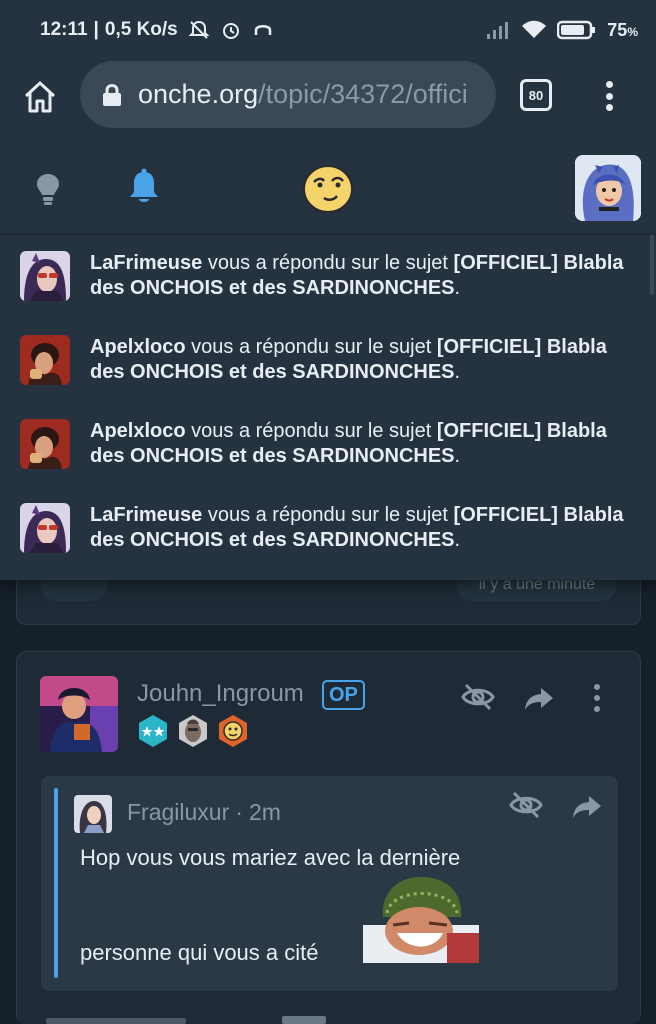 The height and width of the screenshot is (1024, 656). Describe the element at coordinates (587, 807) in the screenshot. I see `quote-share-icon` at that location.